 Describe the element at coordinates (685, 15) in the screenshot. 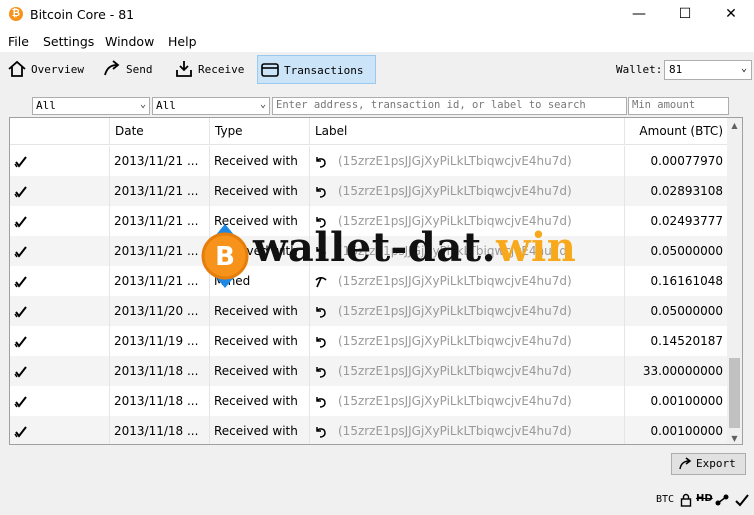

I see `maximize-button: ☐` at that location.